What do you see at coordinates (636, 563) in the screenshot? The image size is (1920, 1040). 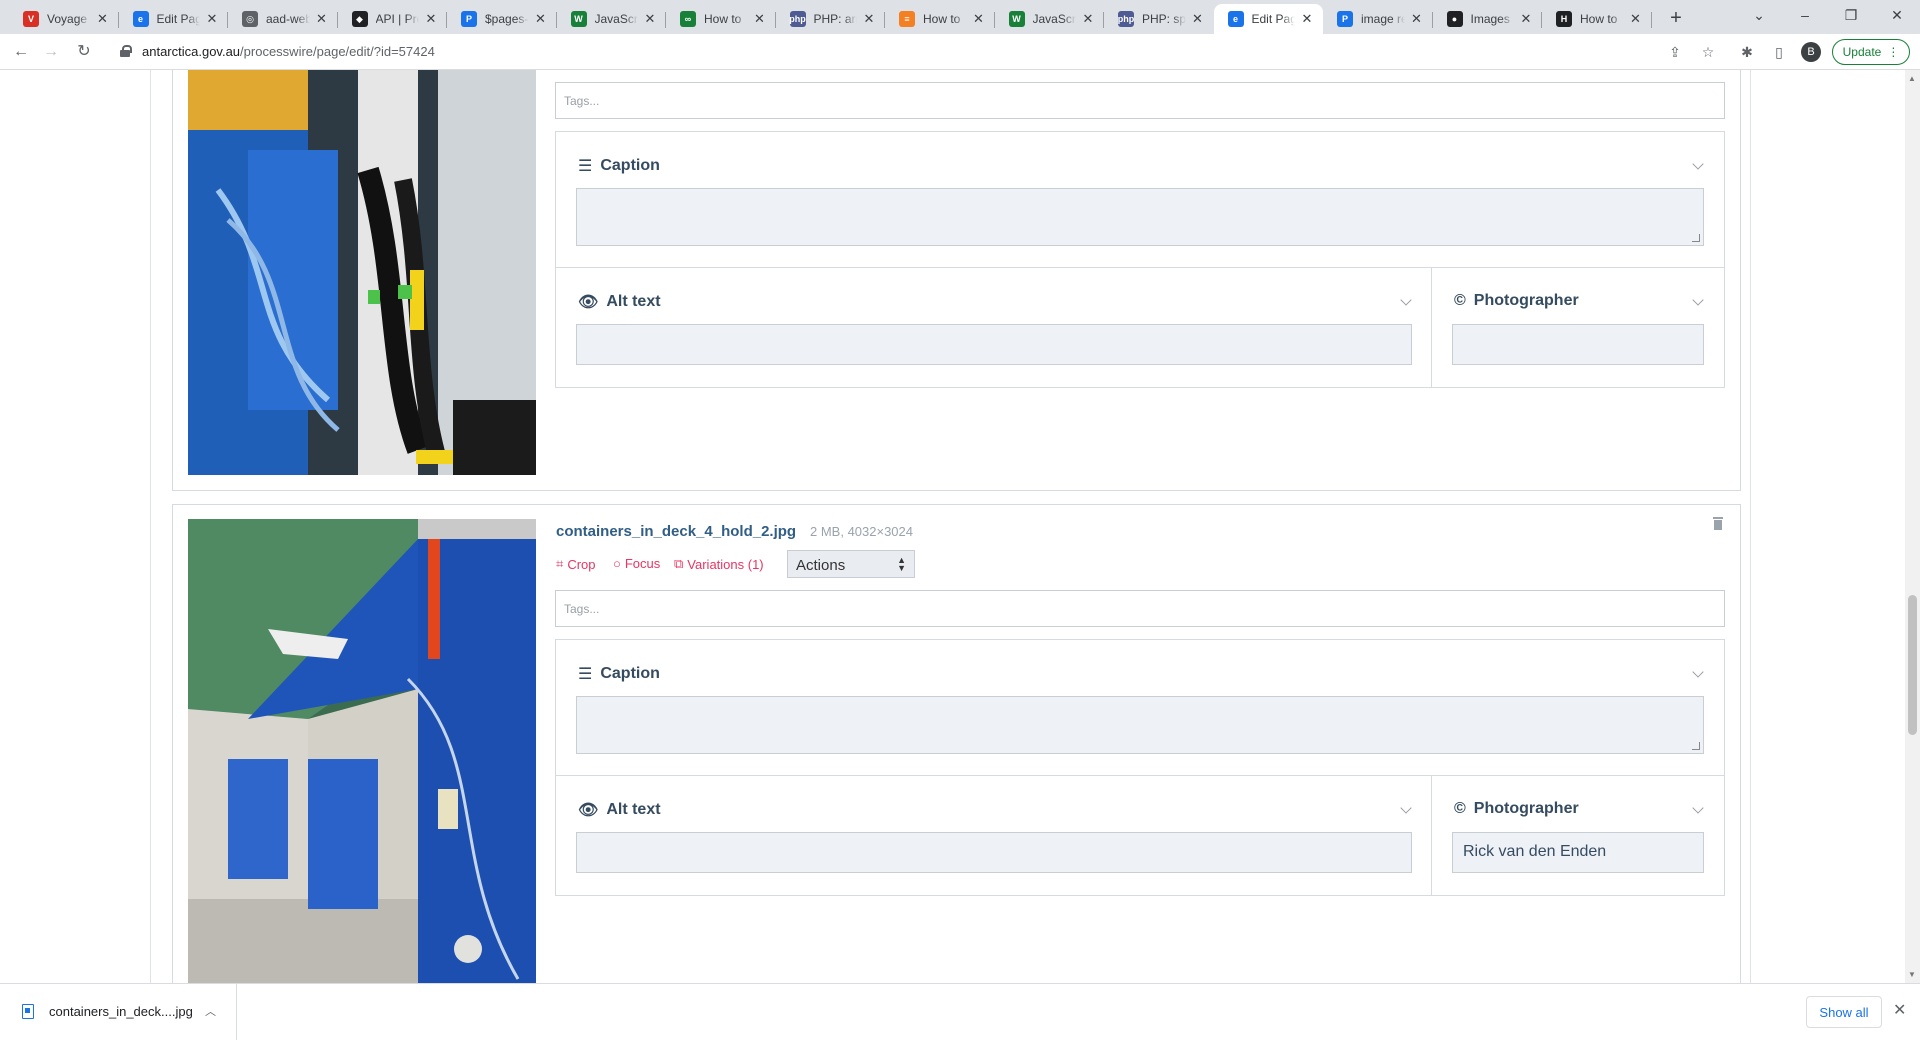 I see `focus-link: ○ Focus` at bounding box center [636, 563].